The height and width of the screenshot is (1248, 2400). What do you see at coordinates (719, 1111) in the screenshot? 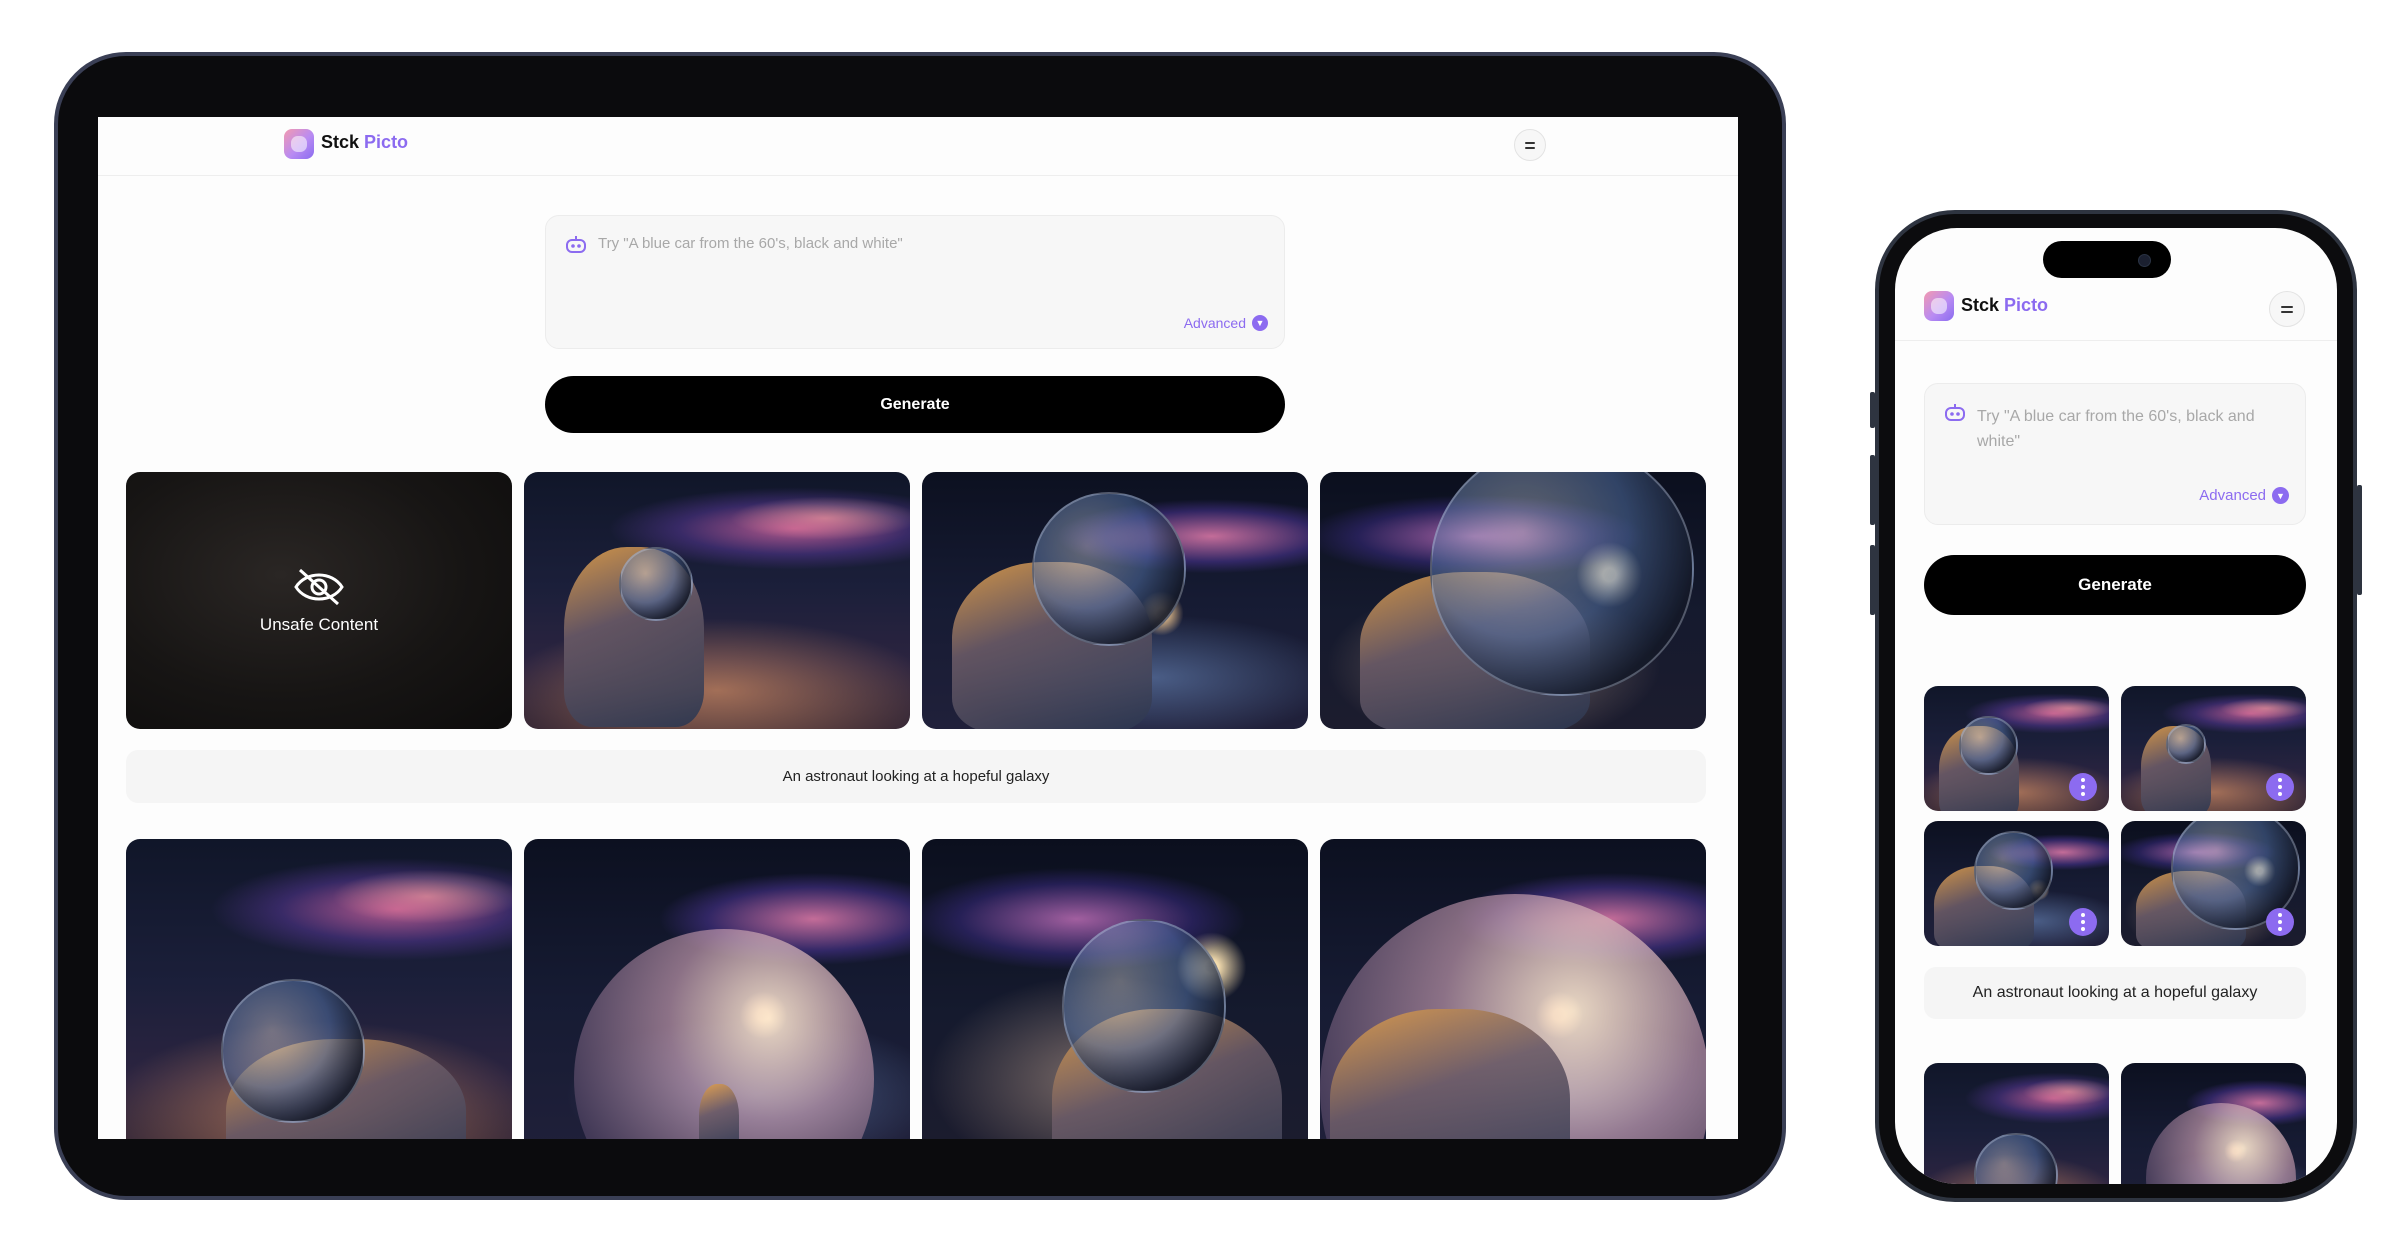
I see `astronaut-figure` at bounding box center [719, 1111].